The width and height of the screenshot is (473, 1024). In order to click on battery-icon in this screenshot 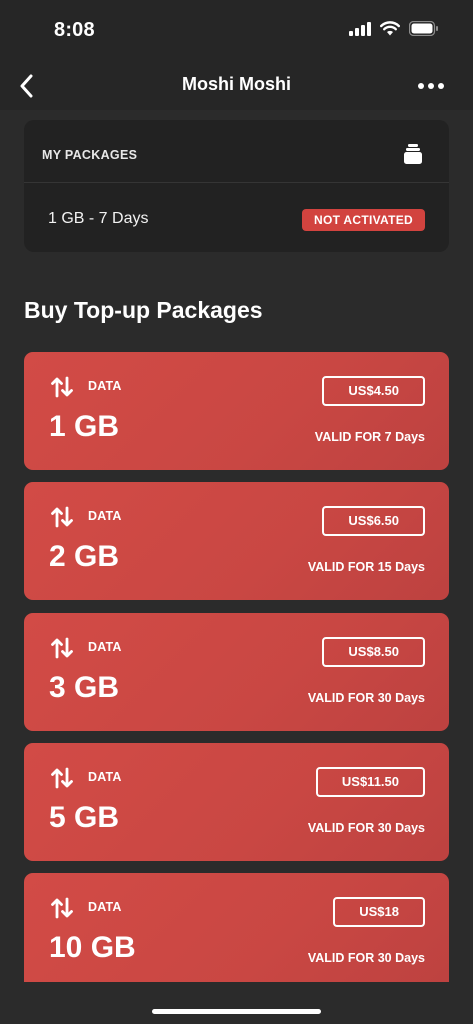, I will do `click(423, 28)`.